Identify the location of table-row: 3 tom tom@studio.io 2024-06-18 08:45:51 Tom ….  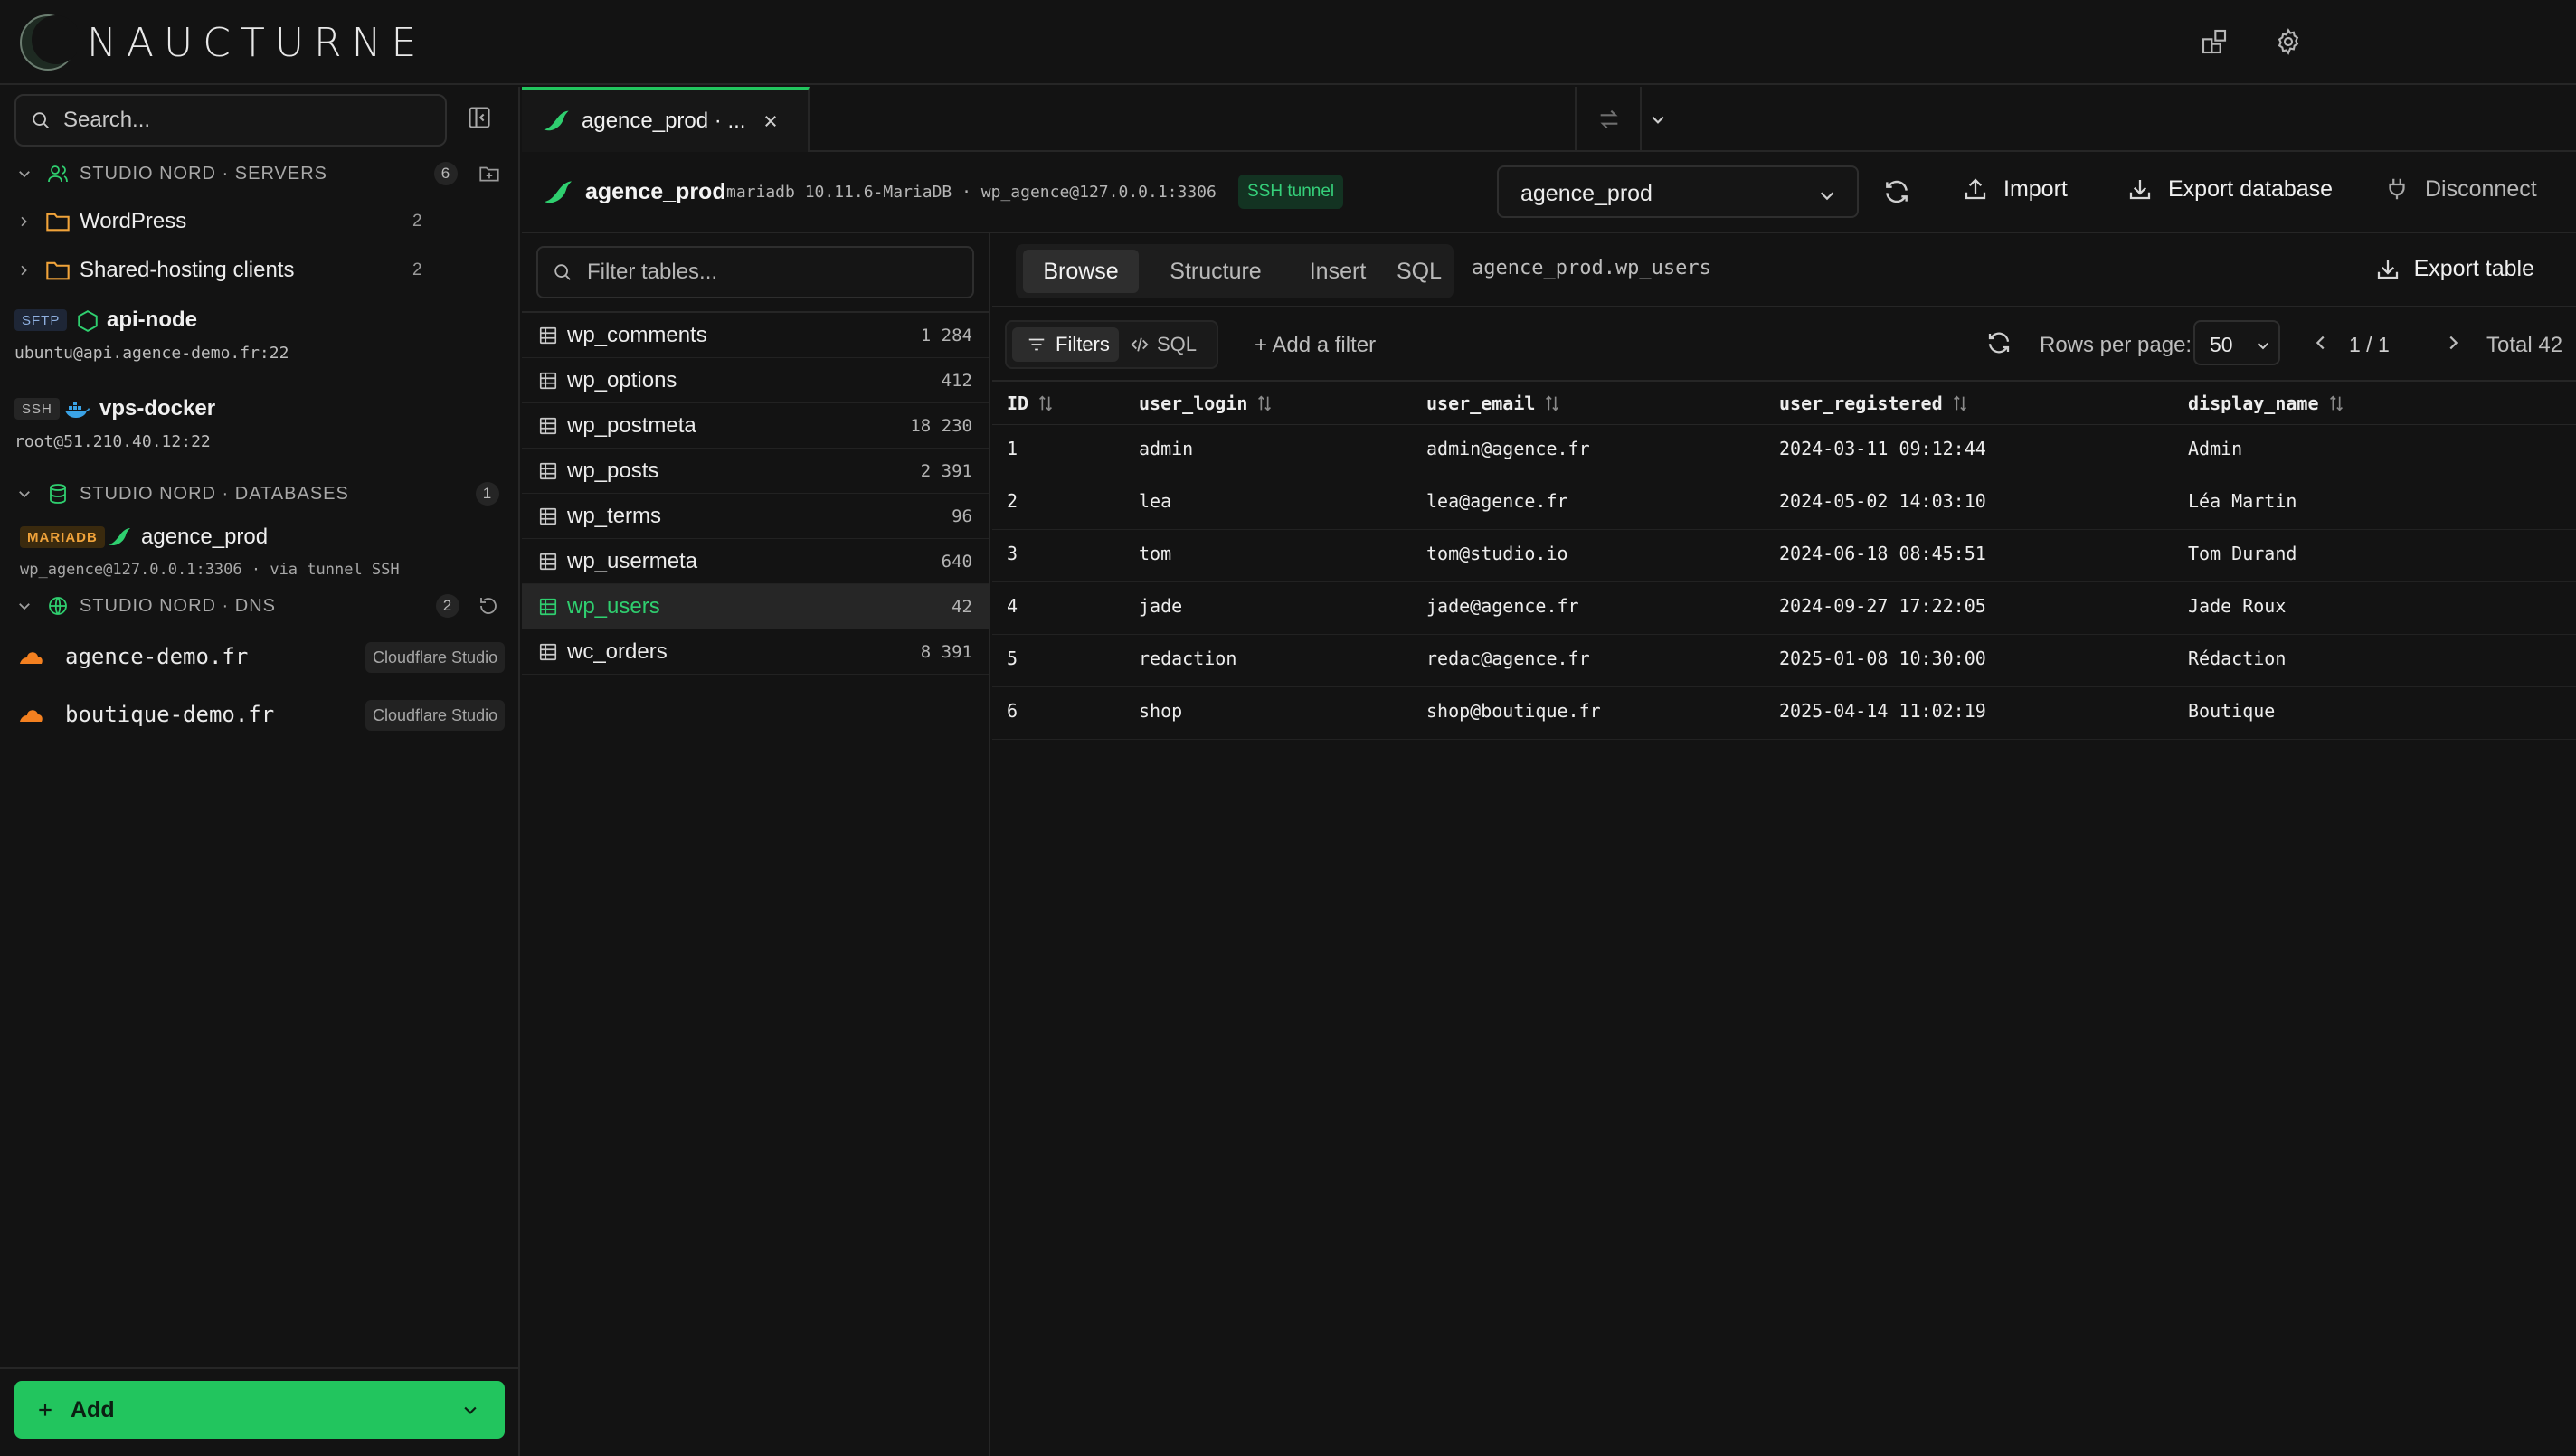
(1784, 556).